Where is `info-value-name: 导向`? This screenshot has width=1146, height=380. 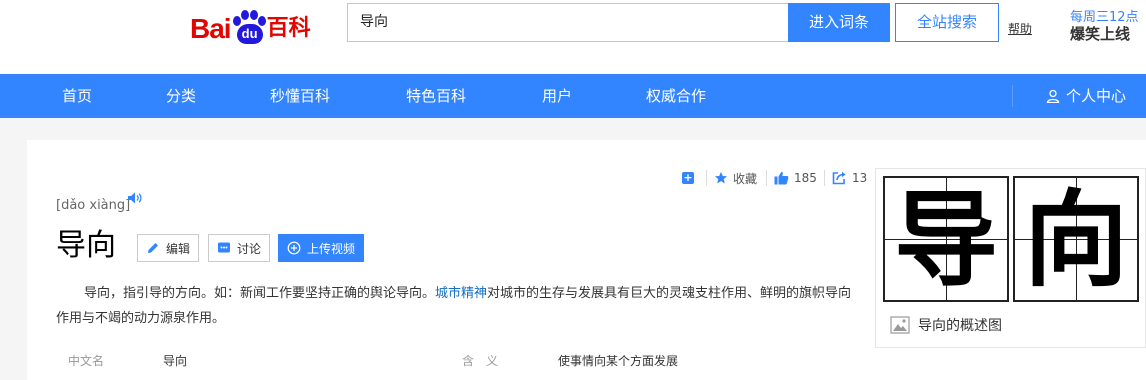 info-value-name: 导向 is located at coordinates (175, 361).